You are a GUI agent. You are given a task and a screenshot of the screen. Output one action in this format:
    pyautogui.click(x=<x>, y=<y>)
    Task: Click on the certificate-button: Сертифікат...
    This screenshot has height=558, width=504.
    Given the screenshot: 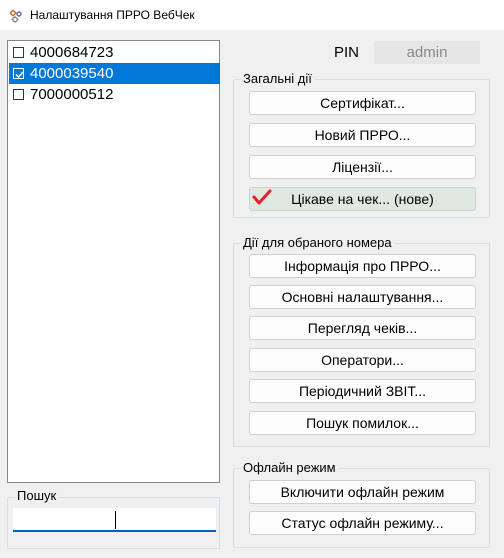 What is the action you would take?
    pyautogui.click(x=362, y=103)
    